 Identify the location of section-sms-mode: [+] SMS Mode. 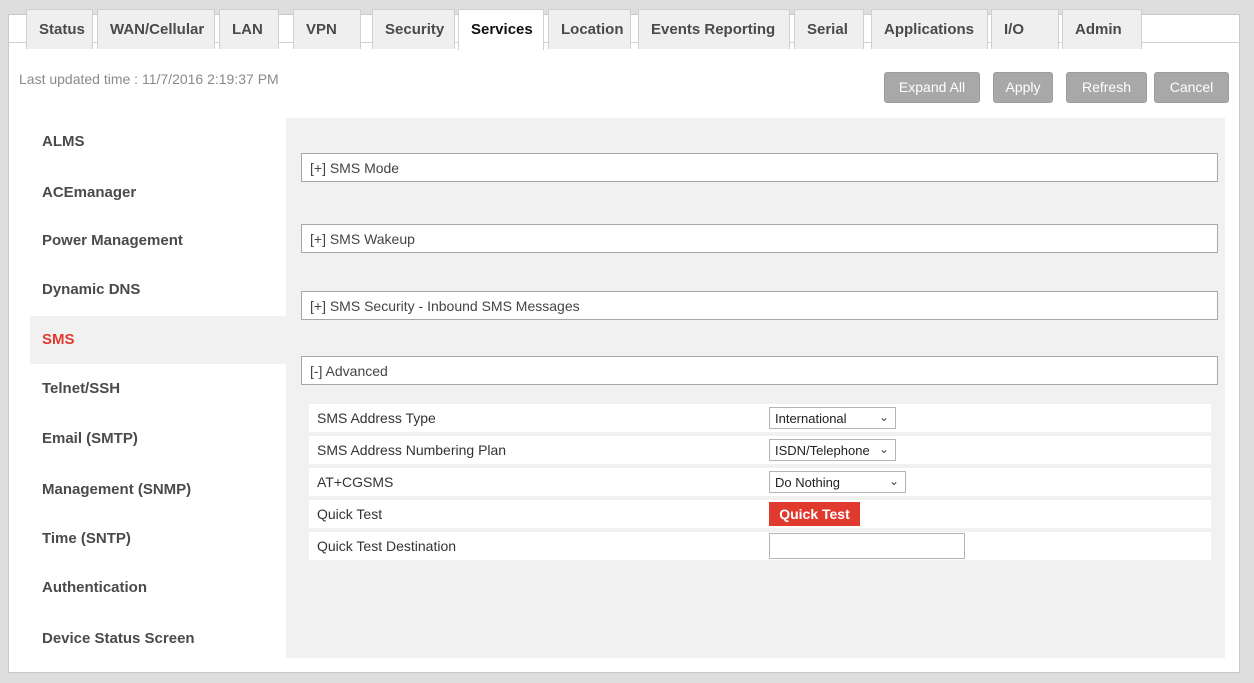
(759, 167).